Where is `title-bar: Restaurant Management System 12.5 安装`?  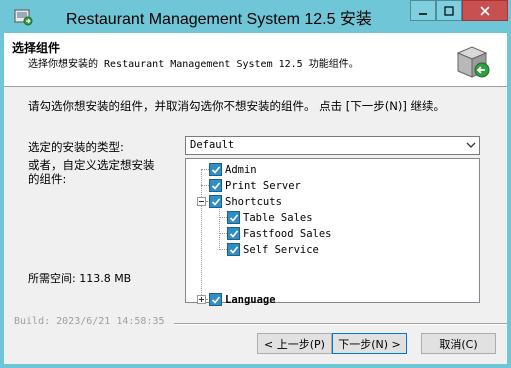 title-bar: Restaurant Management System 12.5 安装 is located at coordinates (256, 16).